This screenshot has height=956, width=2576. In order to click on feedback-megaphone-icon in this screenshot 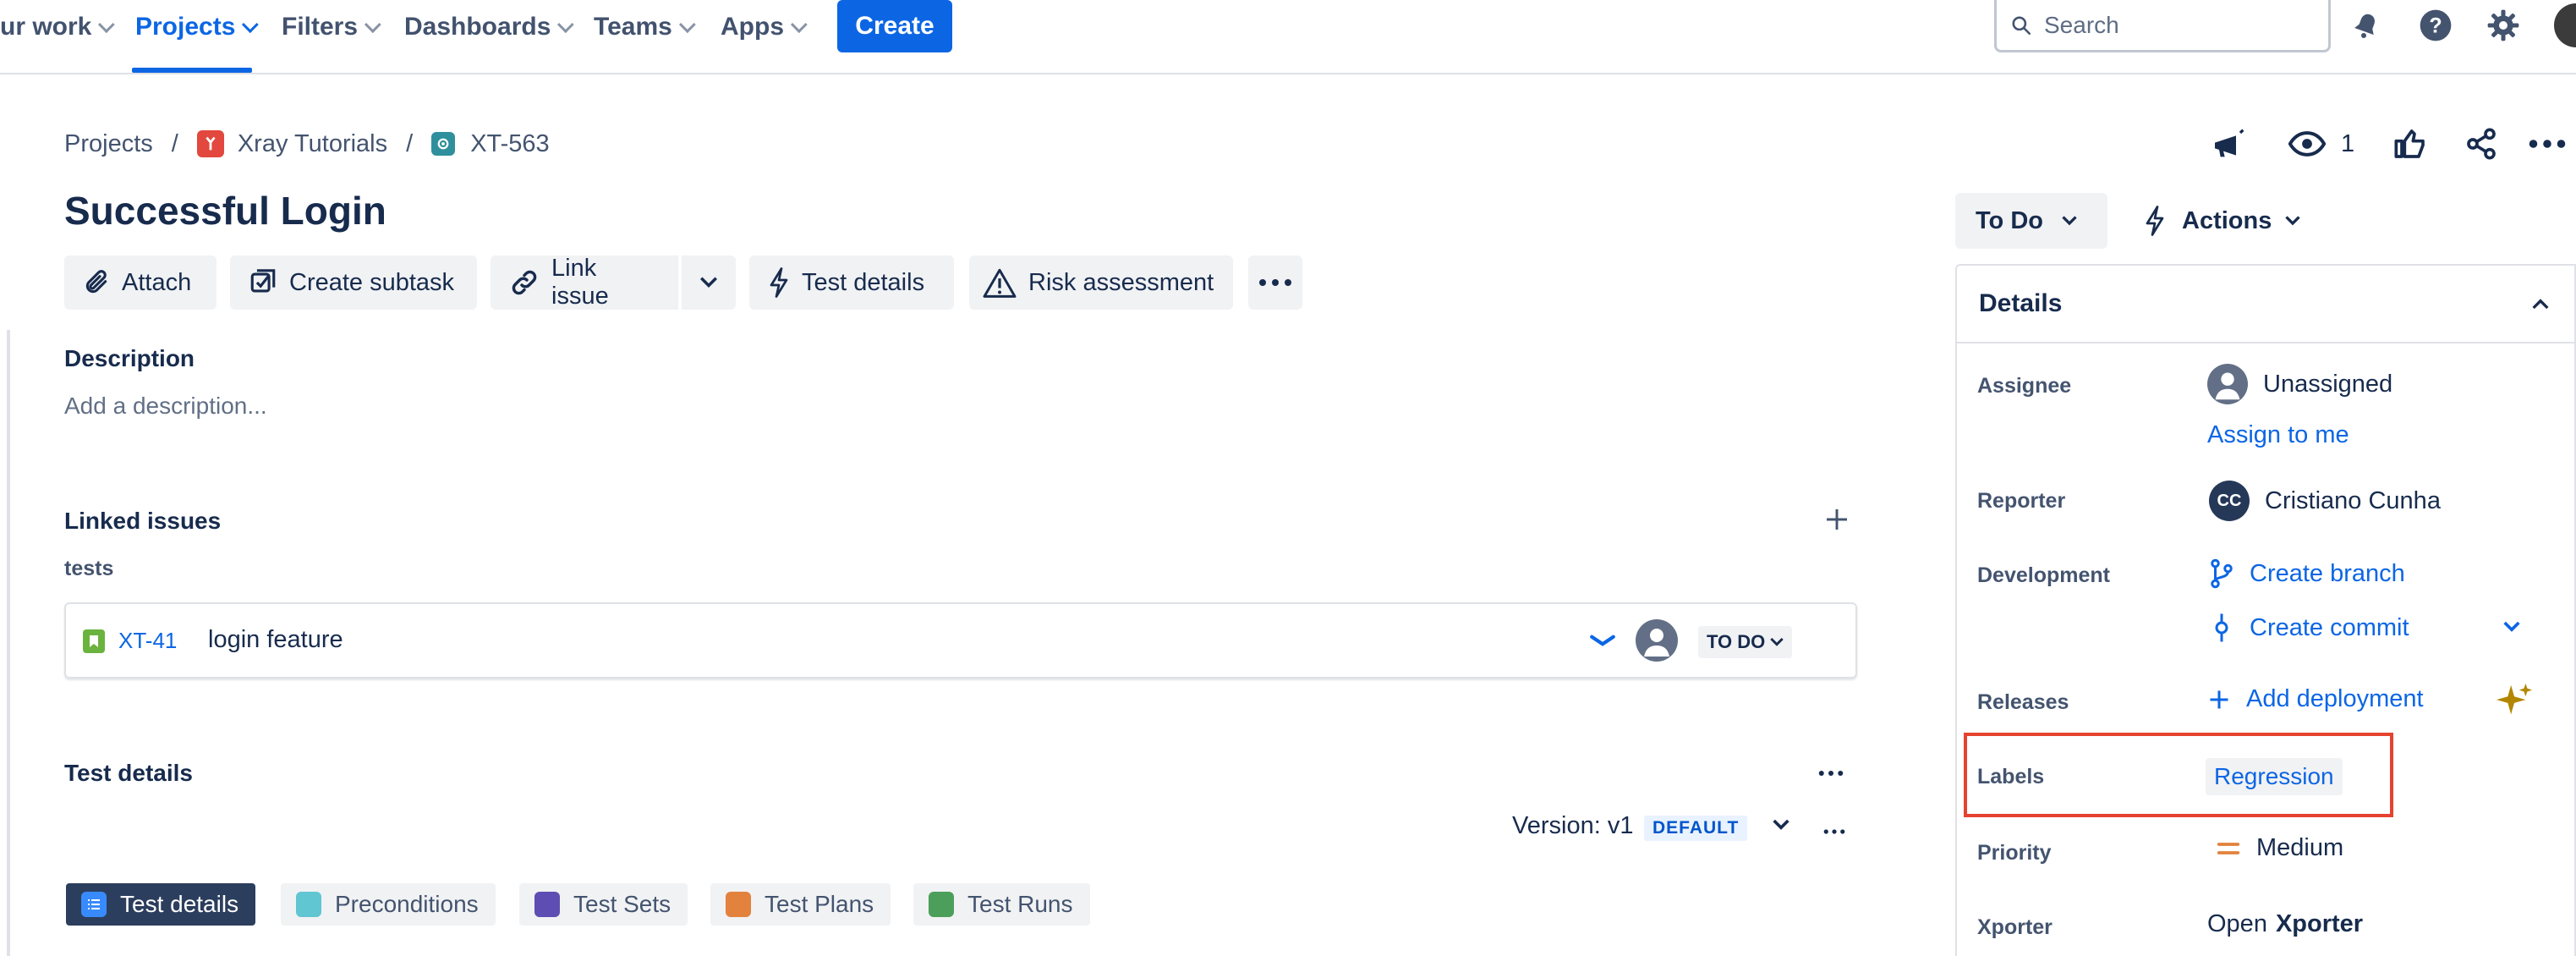, I will do `click(2227, 148)`.